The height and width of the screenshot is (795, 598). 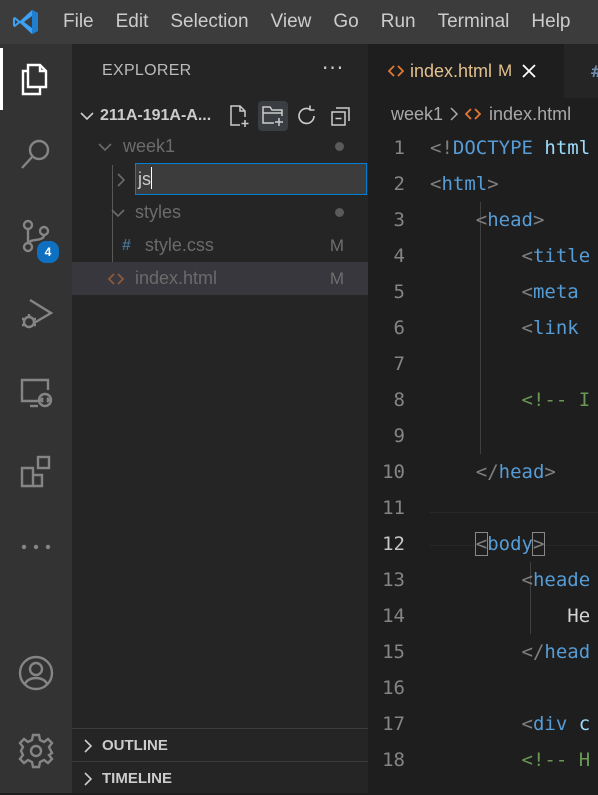 What do you see at coordinates (515, 472) in the screenshot?
I see `code-text: </head>` at bounding box center [515, 472].